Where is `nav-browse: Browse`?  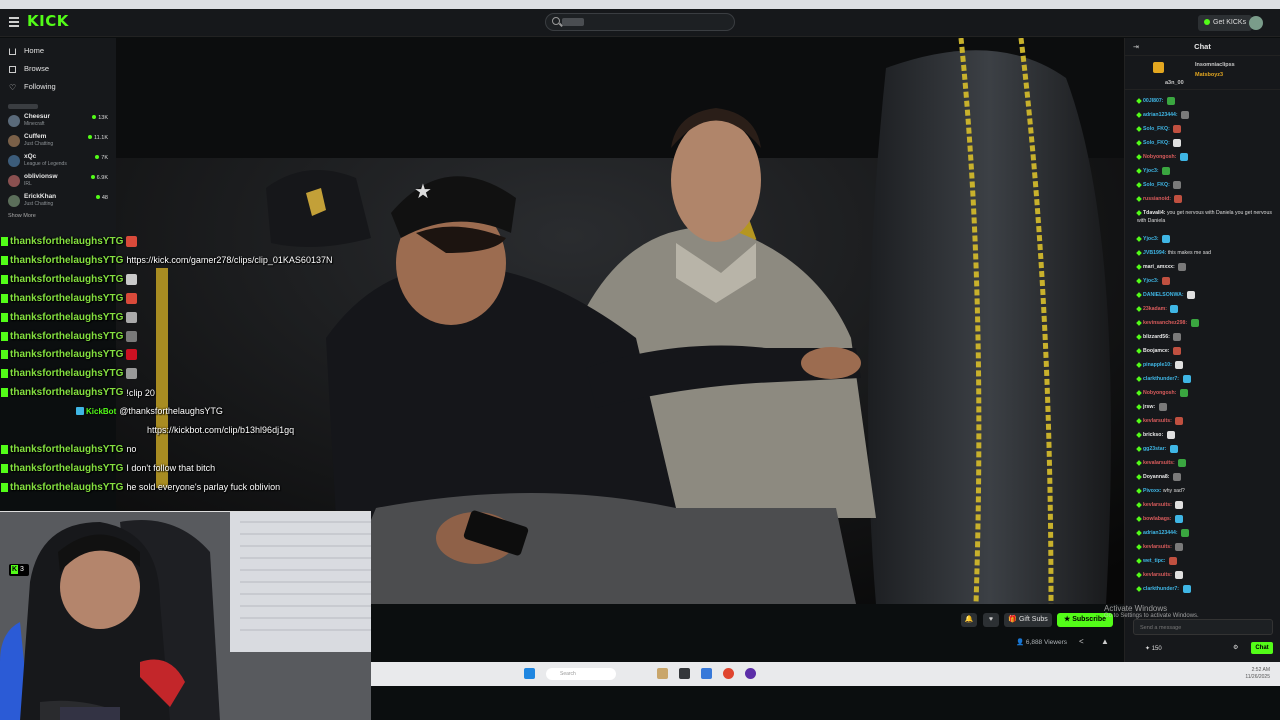
nav-browse: Browse is located at coordinates (58, 69).